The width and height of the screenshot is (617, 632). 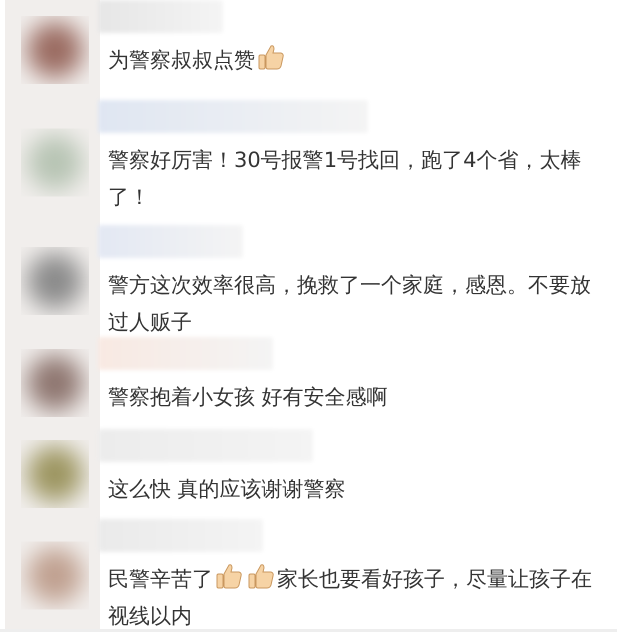 I want to click on comment-text: 这么快 真的应该谢谢警察, so click(x=227, y=489).